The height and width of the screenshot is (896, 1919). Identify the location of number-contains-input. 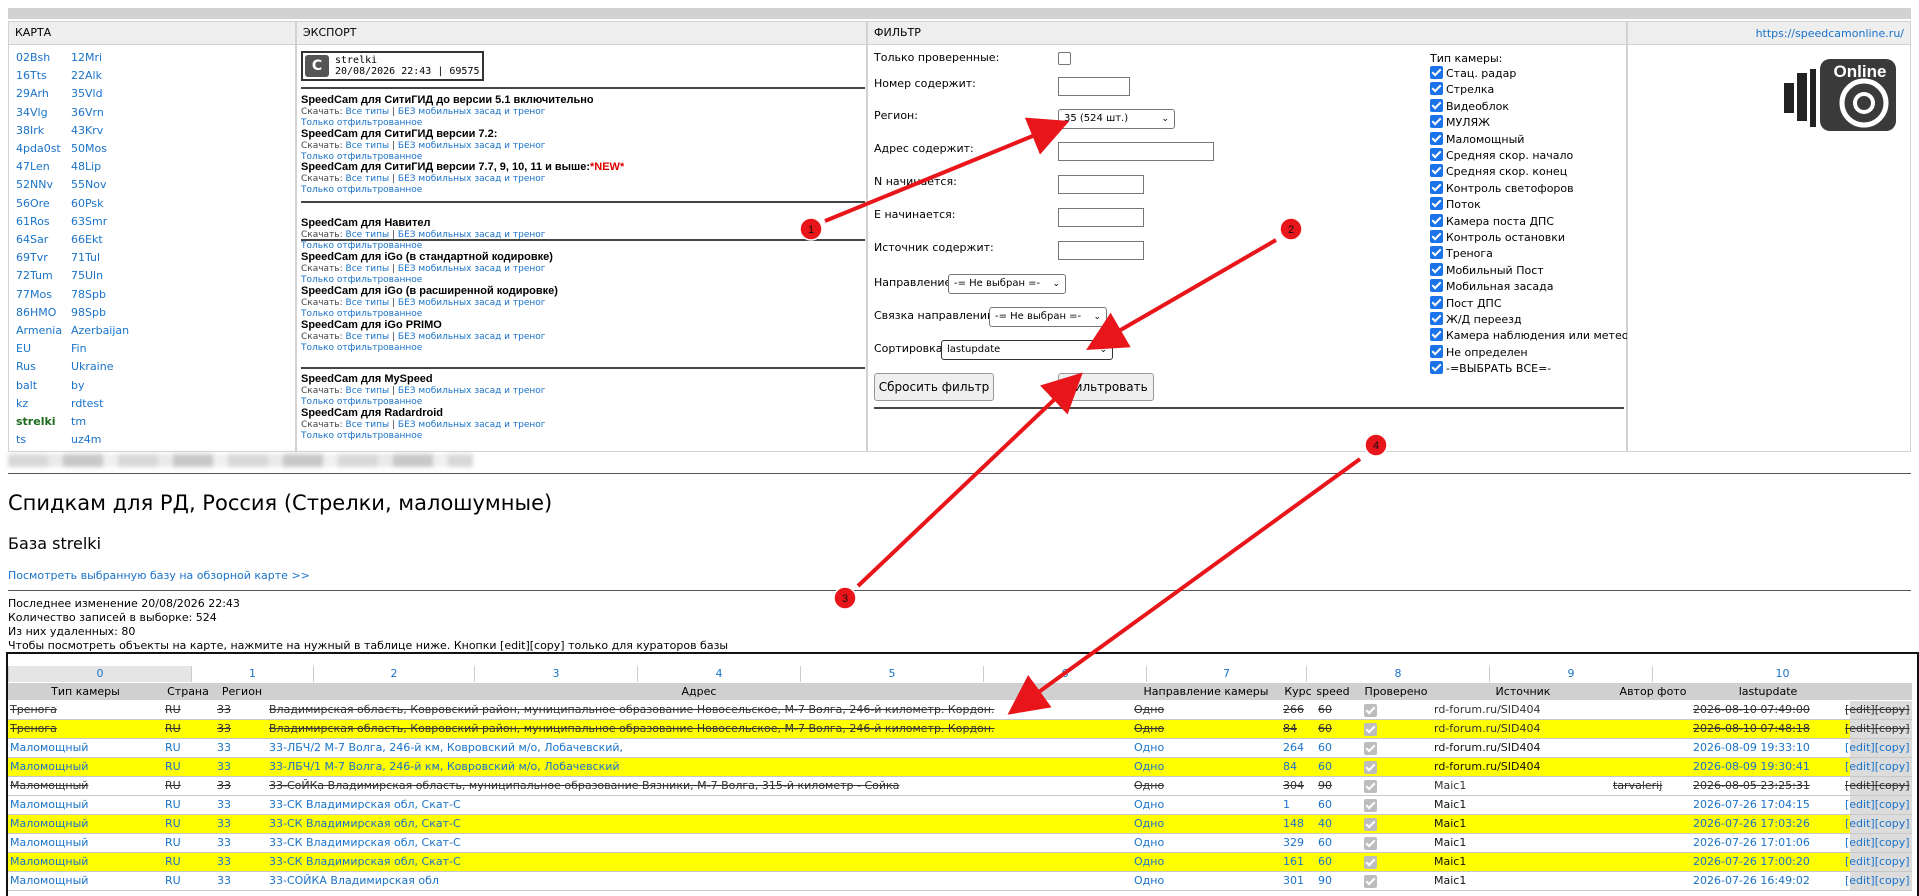
(1094, 86).